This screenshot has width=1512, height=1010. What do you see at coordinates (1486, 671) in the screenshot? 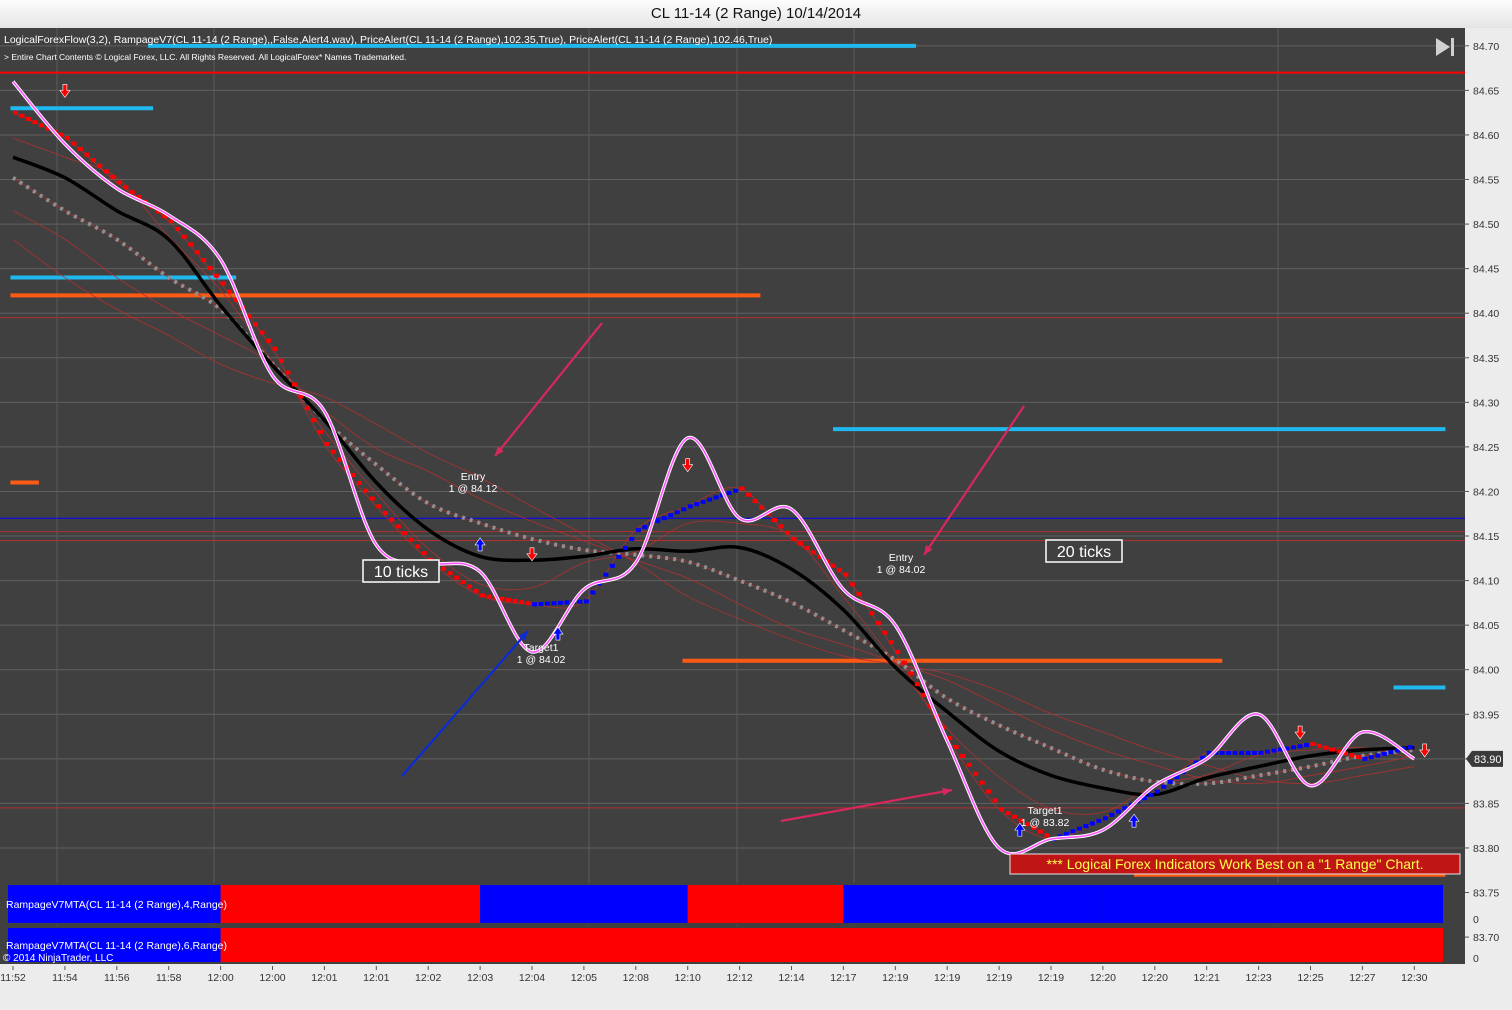
I see `y-tick-label: 84.00` at bounding box center [1486, 671].